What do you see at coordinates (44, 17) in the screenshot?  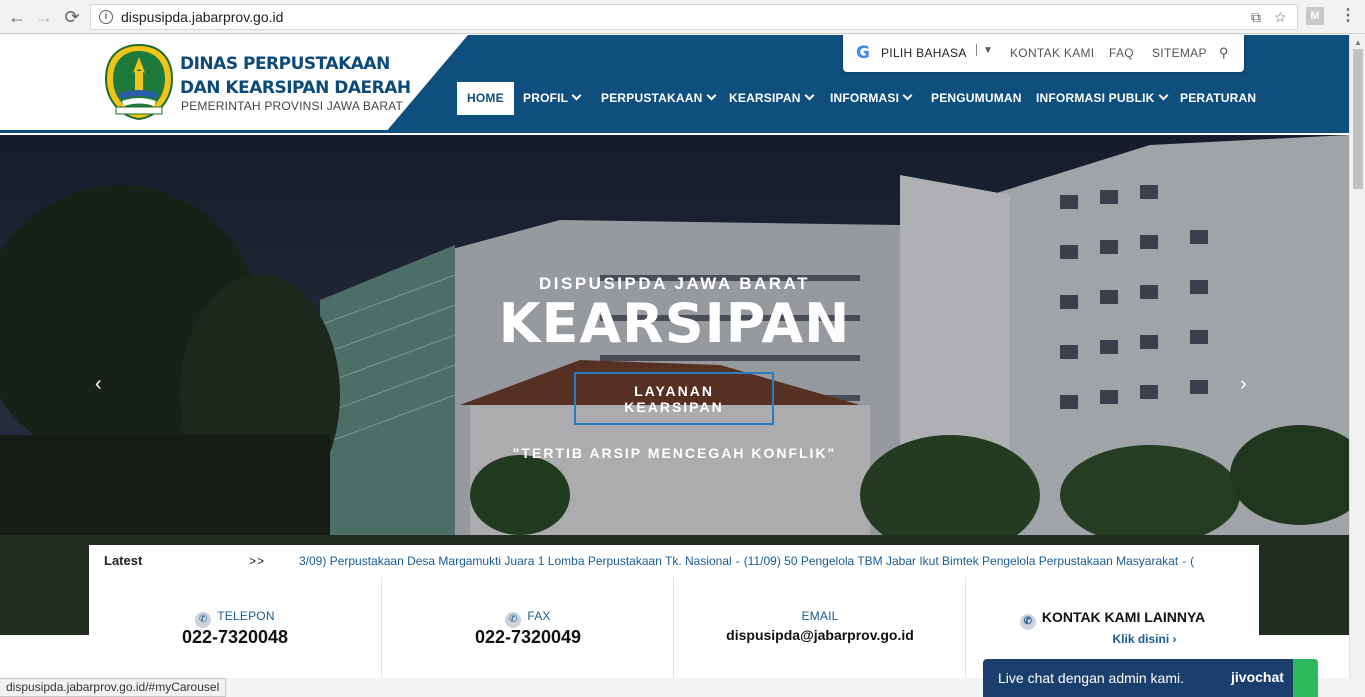 I see `forward-icon: →` at bounding box center [44, 17].